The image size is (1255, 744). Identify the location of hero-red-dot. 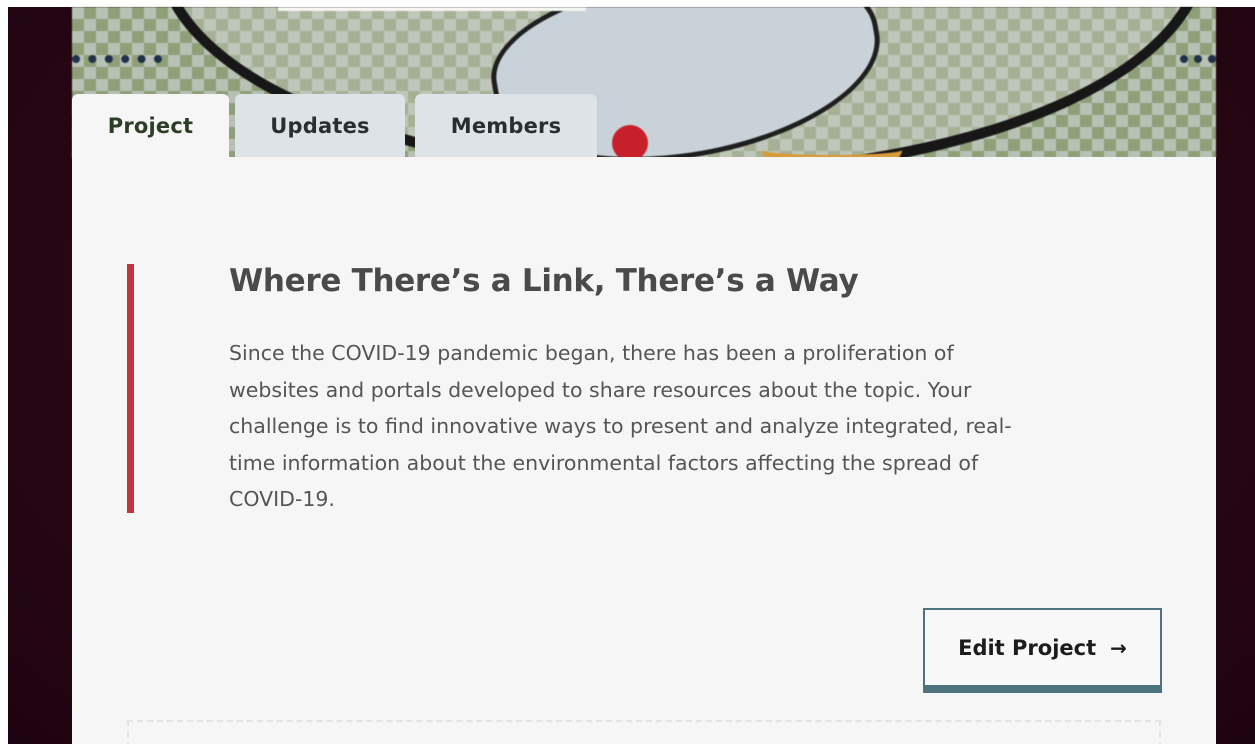
(630, 141).